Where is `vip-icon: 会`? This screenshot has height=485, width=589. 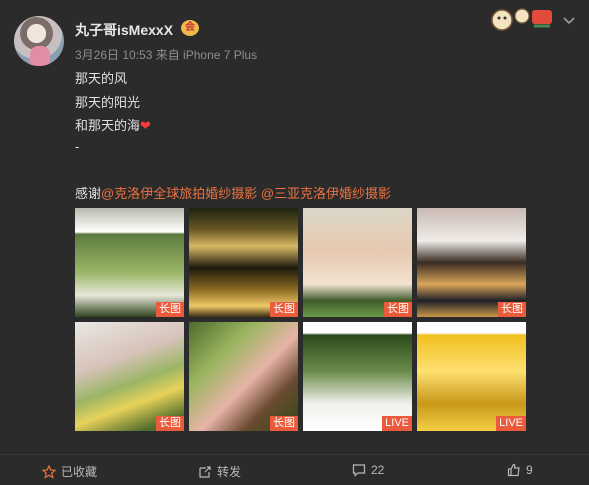
vip-icon: 会 is located at coordinates (190, 28).